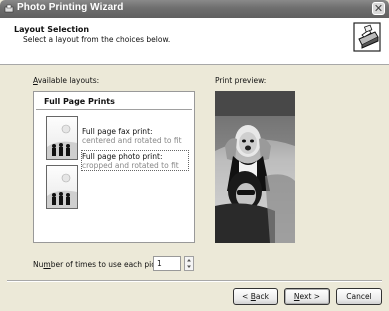  What do you see at coordinates (117, 131) in the screenshot?
I see `layout-item-title: Full page fax print:` at bounding box center [117, 131].